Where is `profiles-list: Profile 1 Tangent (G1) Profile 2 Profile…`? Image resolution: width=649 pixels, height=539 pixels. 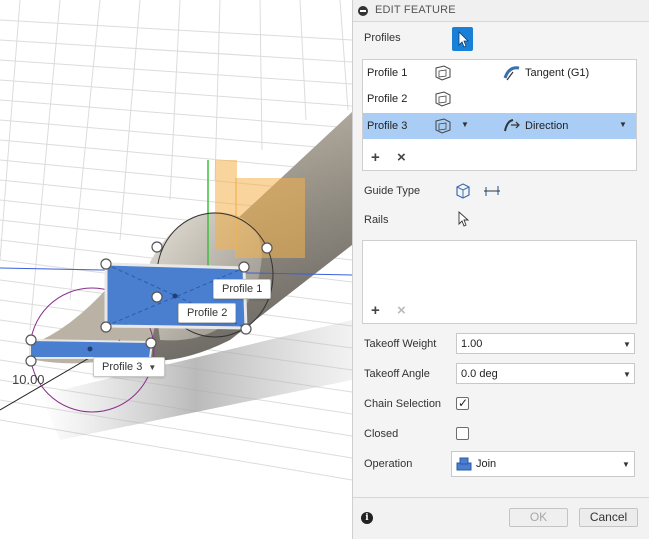
profiles-list: Profile 1 Tangent (G1) Profile 2 Profile… is located at coordinates (499, 115).